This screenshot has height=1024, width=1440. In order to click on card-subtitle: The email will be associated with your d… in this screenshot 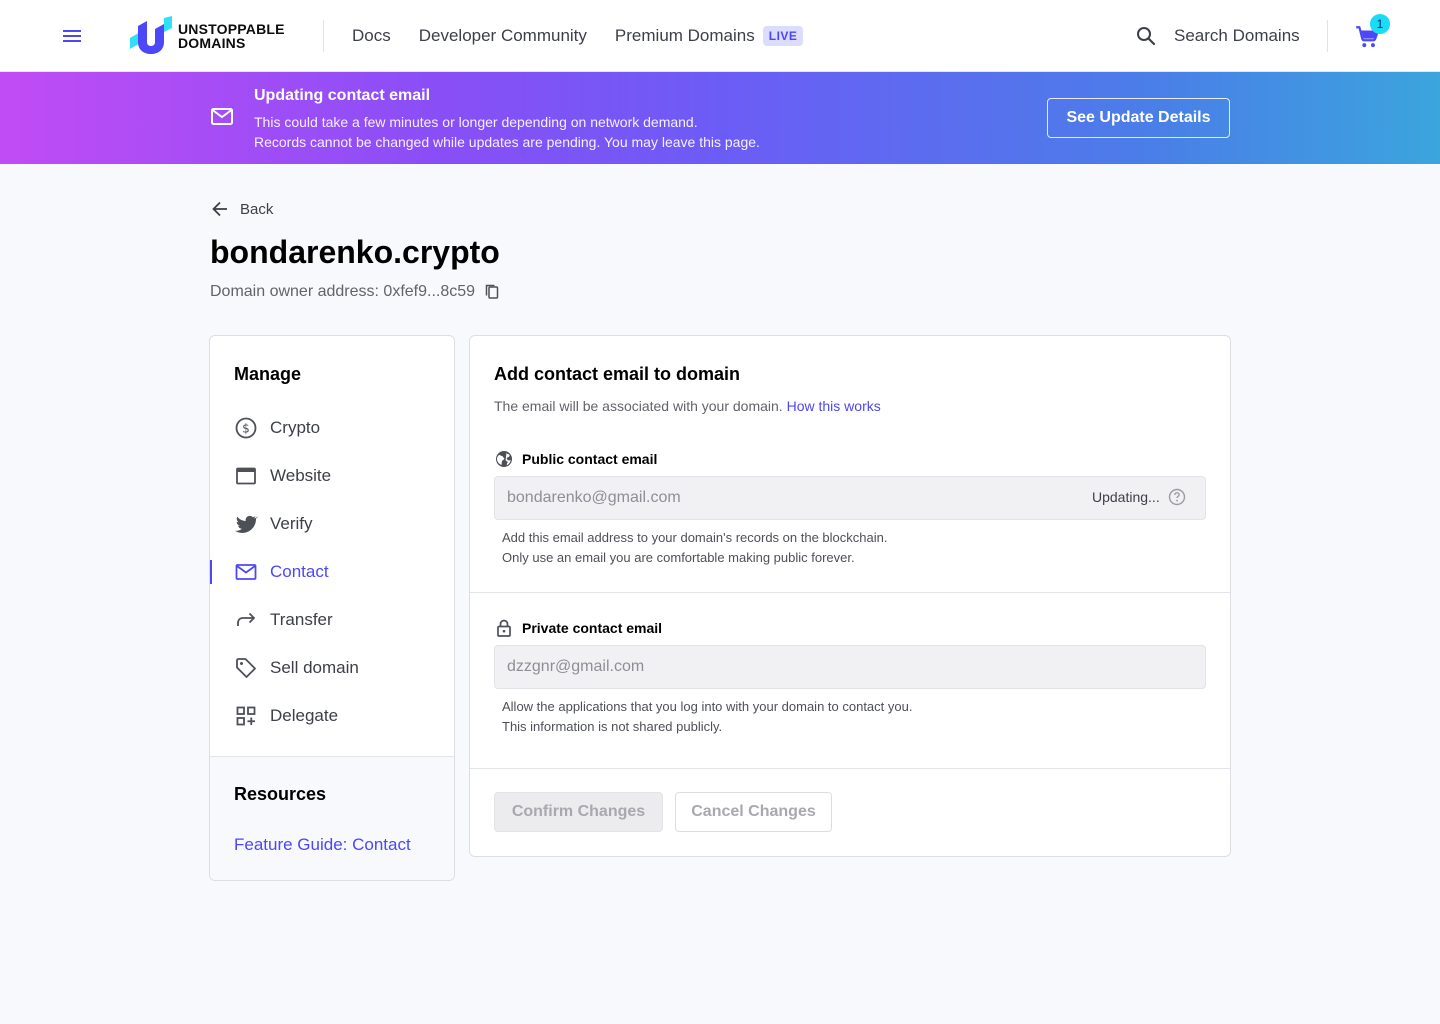, I will do `click(687, 406)`.